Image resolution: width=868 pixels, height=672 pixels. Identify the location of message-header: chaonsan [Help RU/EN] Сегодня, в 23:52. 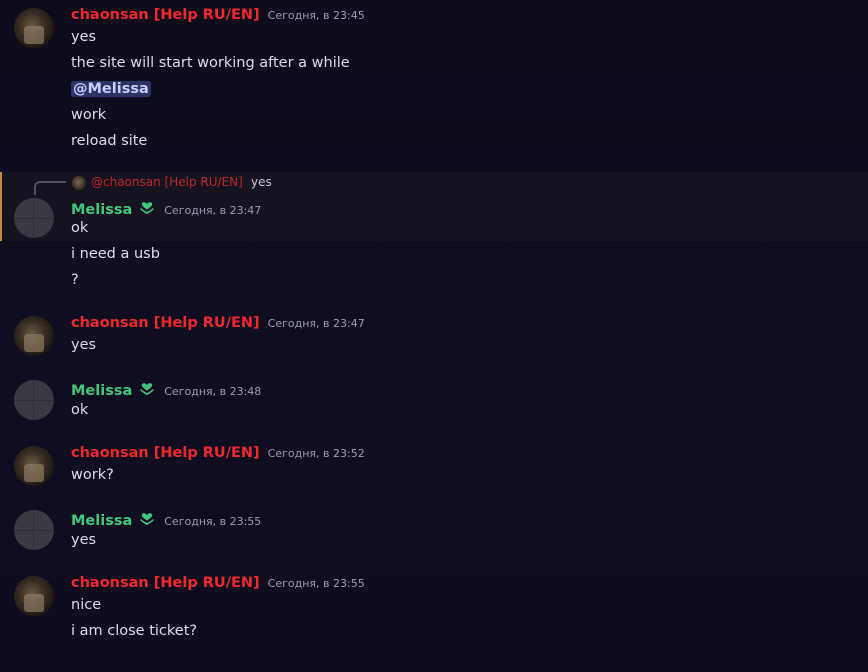
(218, 453).